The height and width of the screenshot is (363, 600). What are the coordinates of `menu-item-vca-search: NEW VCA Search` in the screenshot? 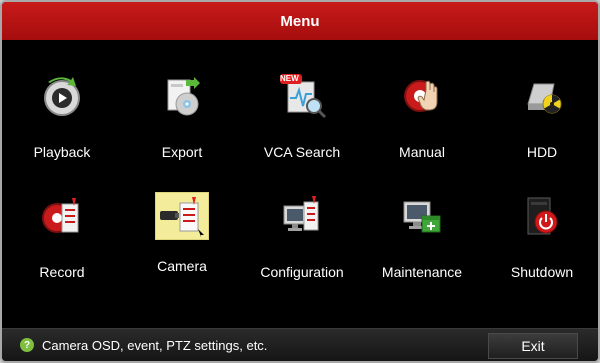 It's located at (302, 120).